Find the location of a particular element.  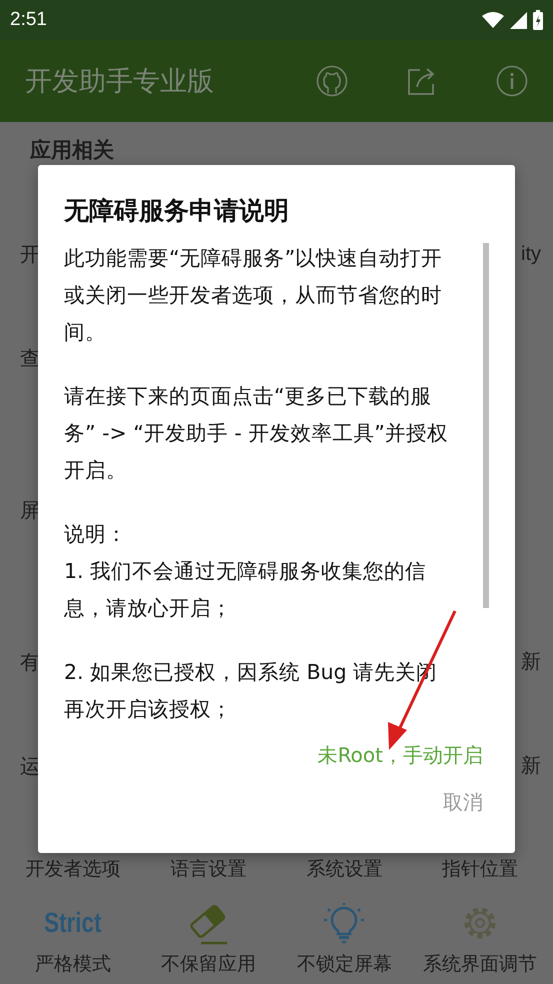

list-item-label: 开 is located at coordinates (30, 254).